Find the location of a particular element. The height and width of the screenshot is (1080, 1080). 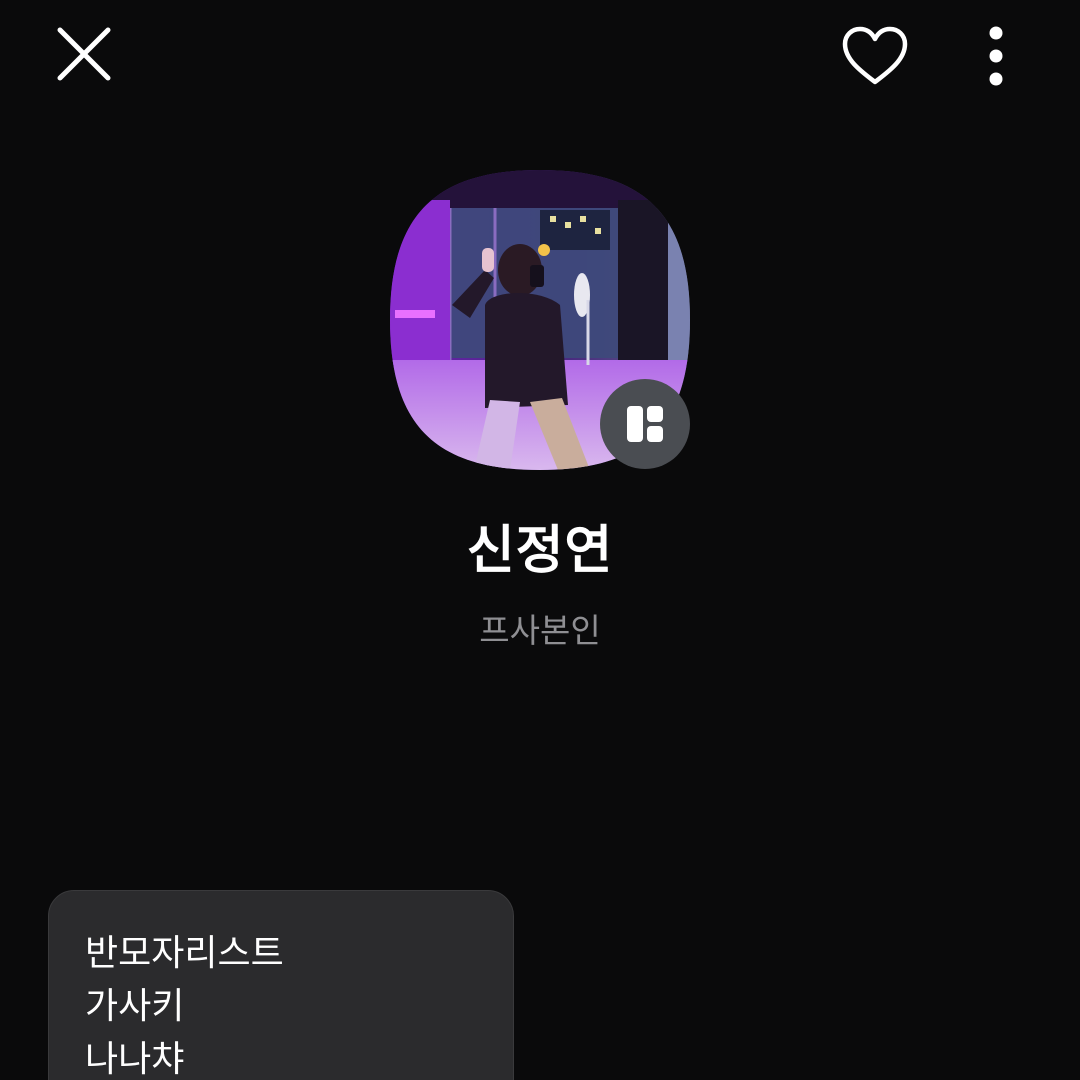

memo-line: 반모자리스트 is located at coordinates (184, 953).